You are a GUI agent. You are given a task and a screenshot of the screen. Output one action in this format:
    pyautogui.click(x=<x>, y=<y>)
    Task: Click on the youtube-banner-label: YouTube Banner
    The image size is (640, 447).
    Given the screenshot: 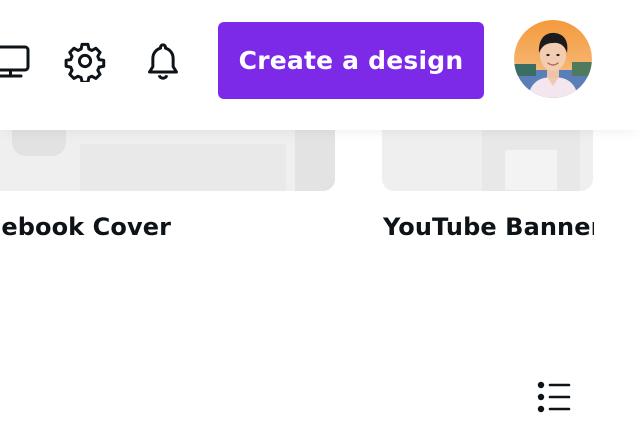 What is the action you would take?
    pyautogui.click(x=488, y=227)
    